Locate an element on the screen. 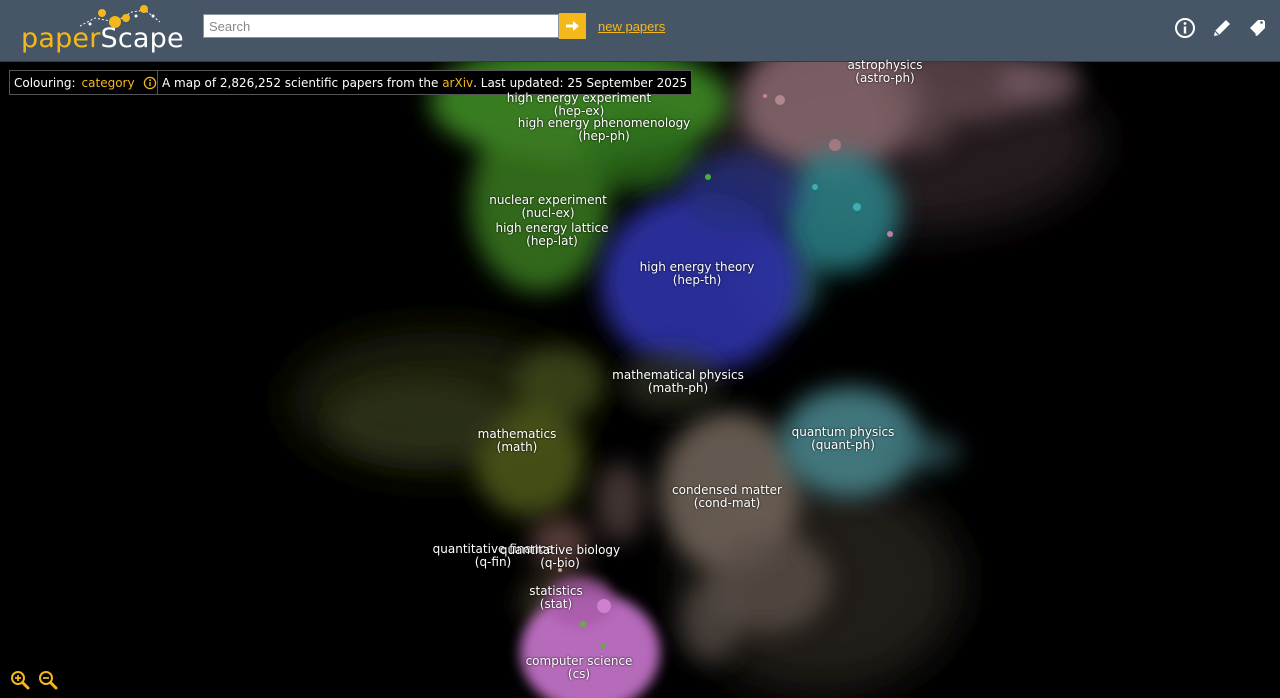 Image resolution: width=1280 pixels, height=698 pixels. map-label-hep-th: high energy theory (hep-th) is located at coordinates (697, 274).